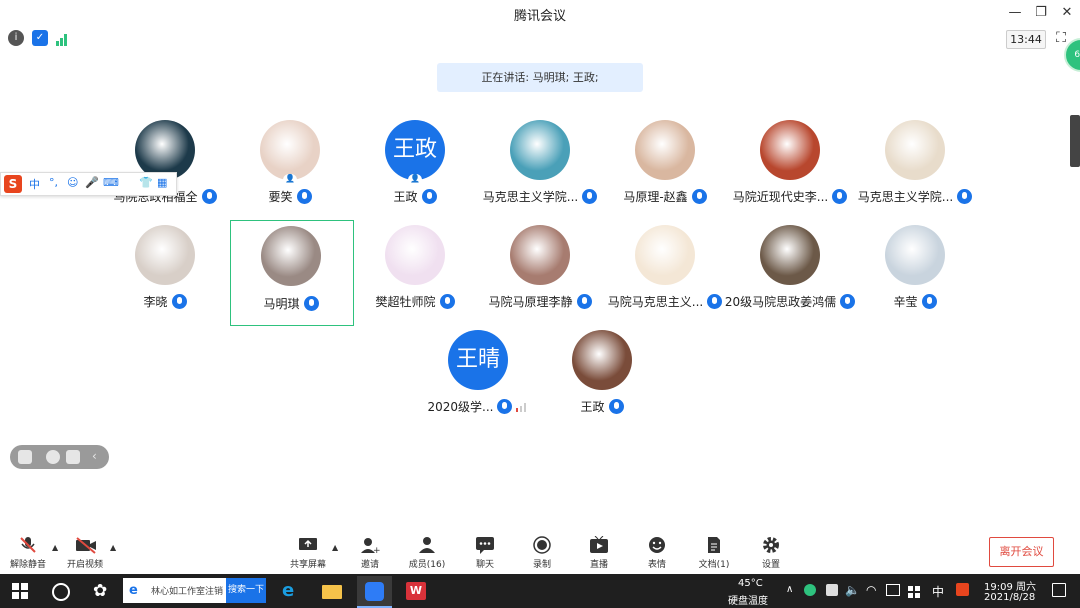  What do you see at coordinates (780, 302) in the screenshot?
I see `participant-name: 20级马院思政姜鸿儒` at bounding box center [780, 302].